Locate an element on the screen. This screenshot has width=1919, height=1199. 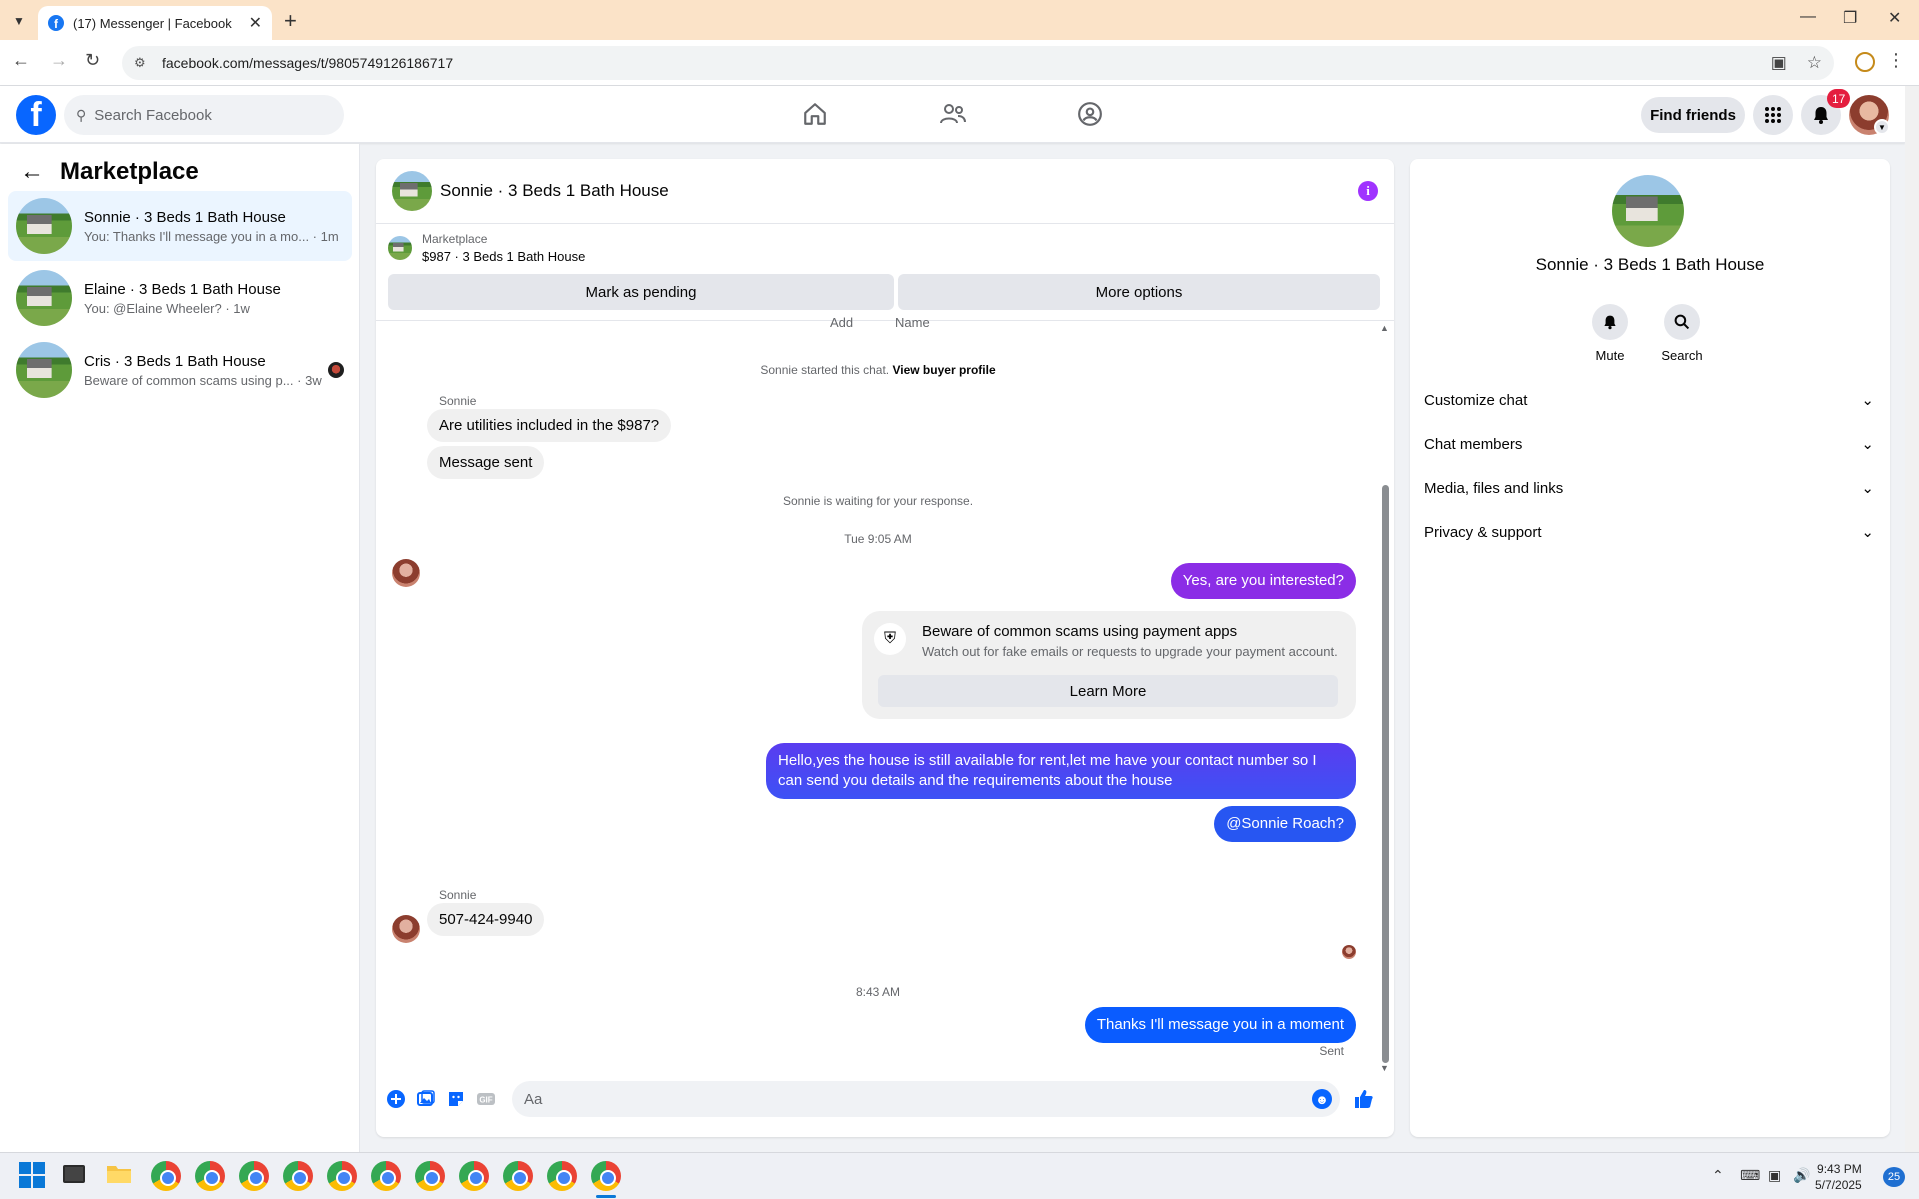
keyboard-icon: ⌨ is located at coordinates (1750, 1175).